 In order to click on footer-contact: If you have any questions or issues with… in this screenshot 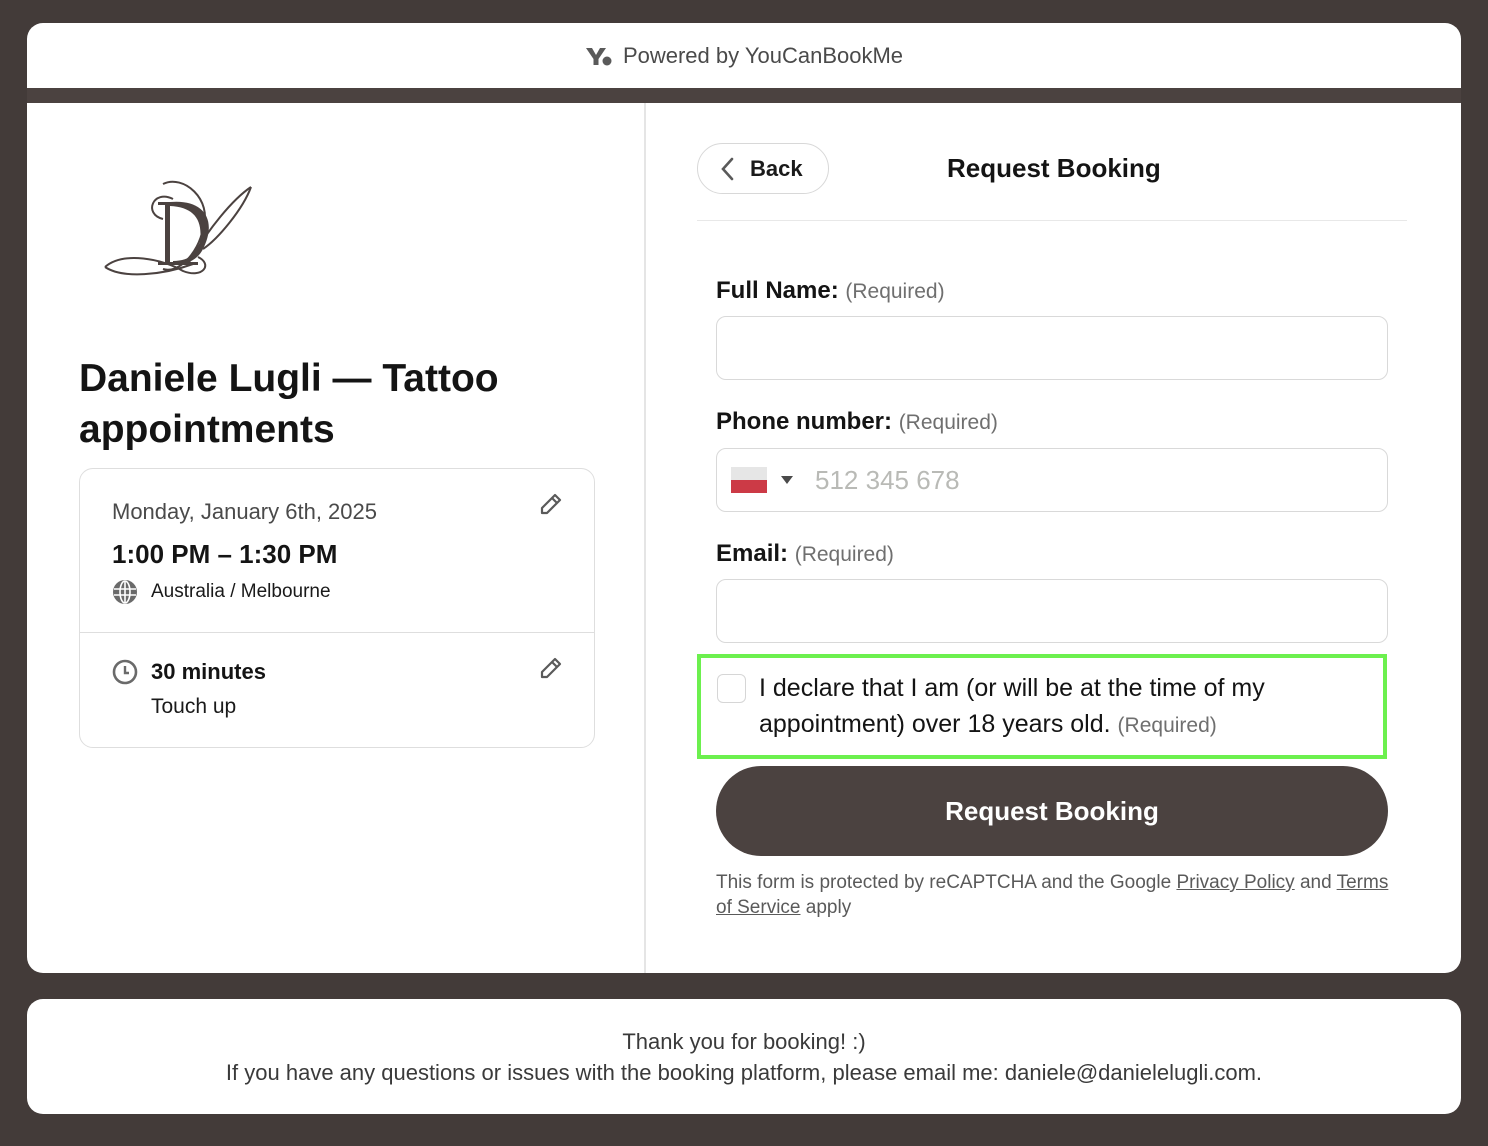, I will do `click(744, 1072)`.